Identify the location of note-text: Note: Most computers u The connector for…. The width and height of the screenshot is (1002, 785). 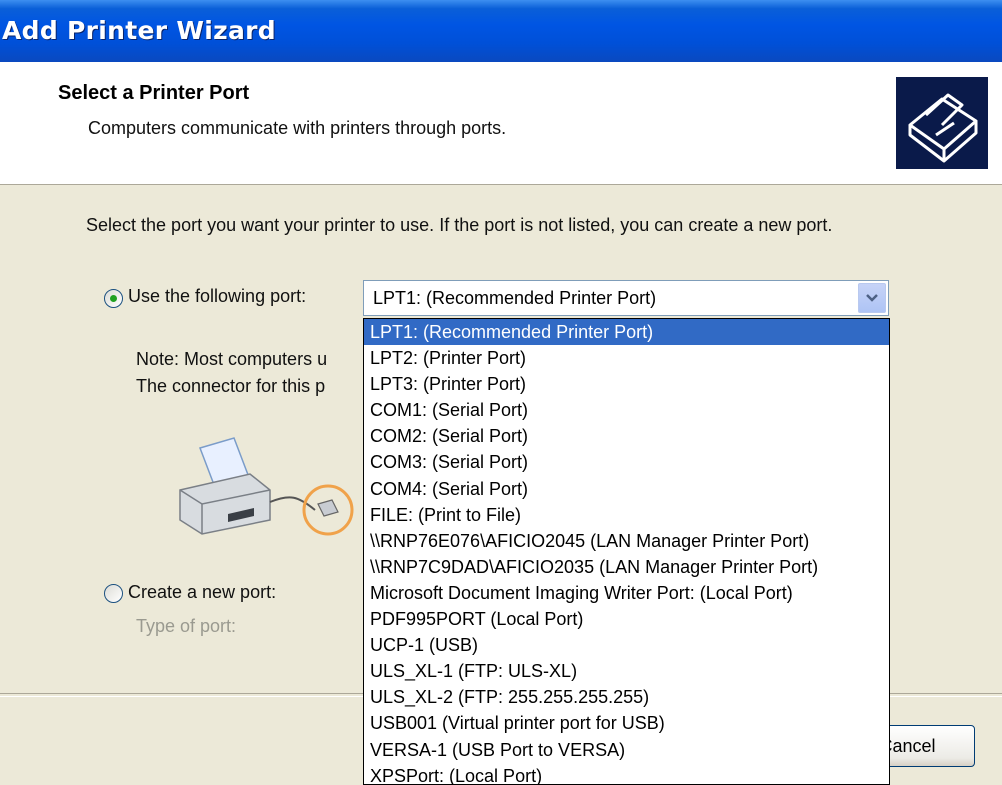
(231, 373).